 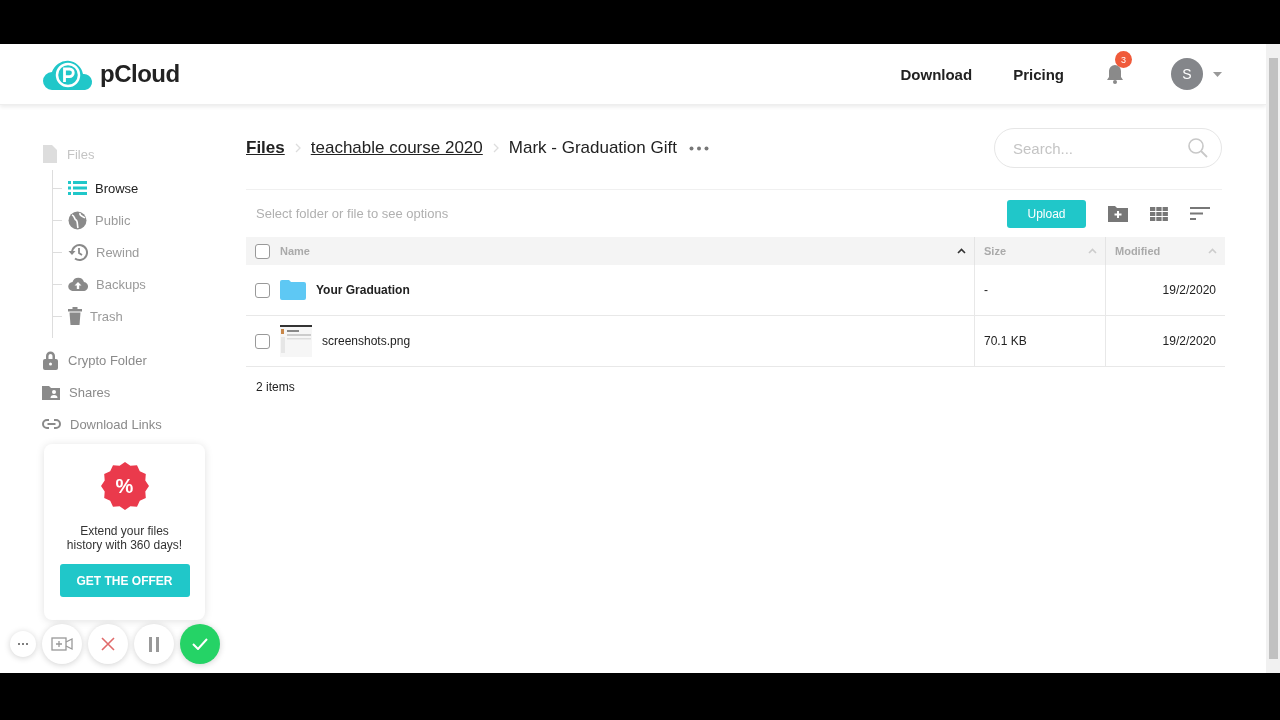 I want to click on sidebar-item: Public, so click(x=149, y=220).